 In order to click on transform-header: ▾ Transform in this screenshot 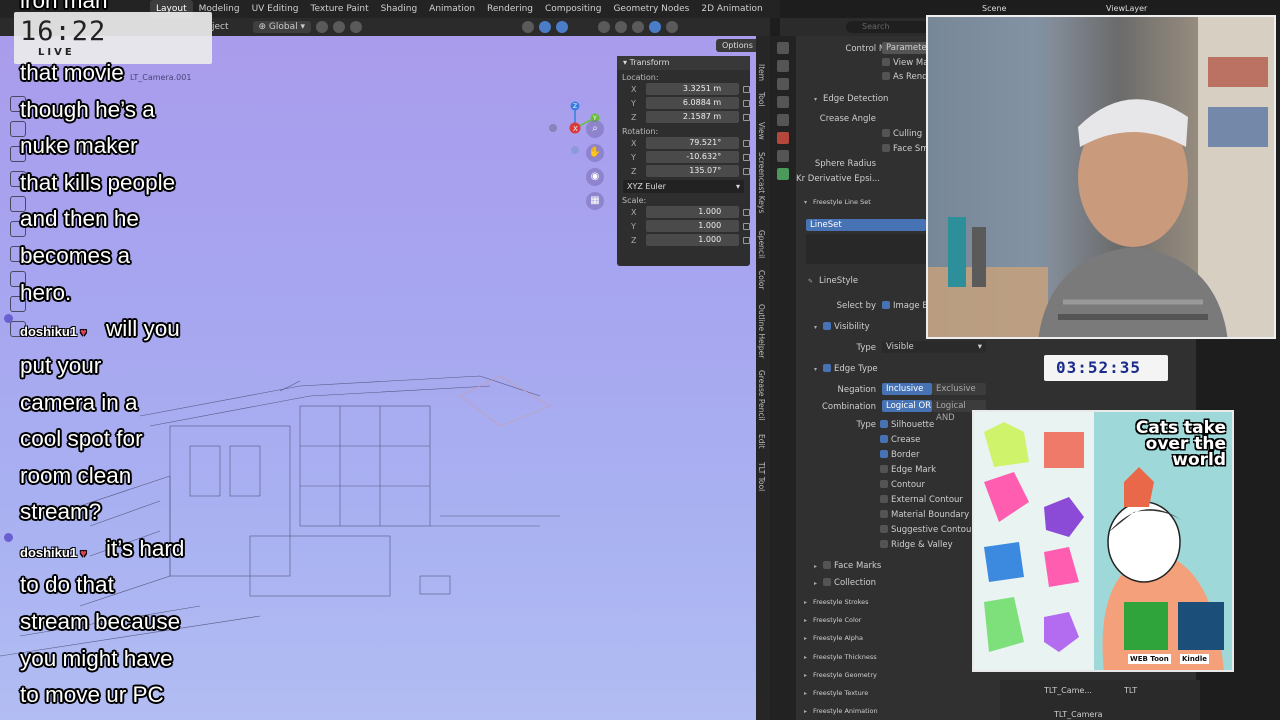, I will do `click(683, 63)`.